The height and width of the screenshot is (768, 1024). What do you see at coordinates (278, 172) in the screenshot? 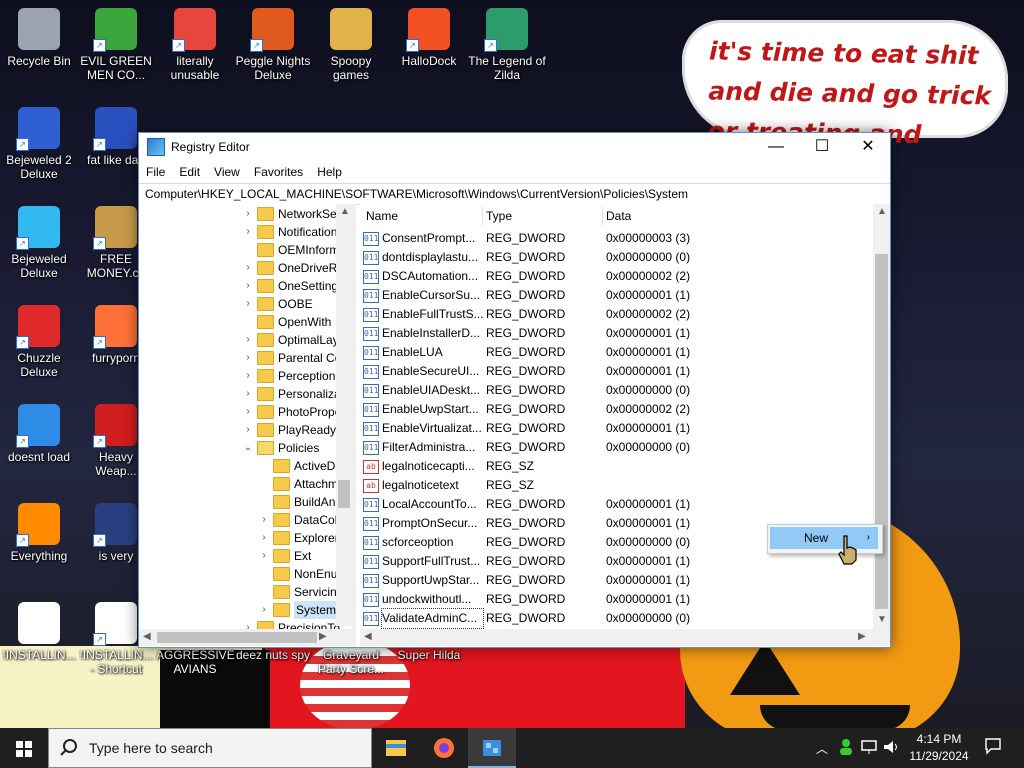
I see `menu-favorites: Favorites` at bounding box center [278, 172].